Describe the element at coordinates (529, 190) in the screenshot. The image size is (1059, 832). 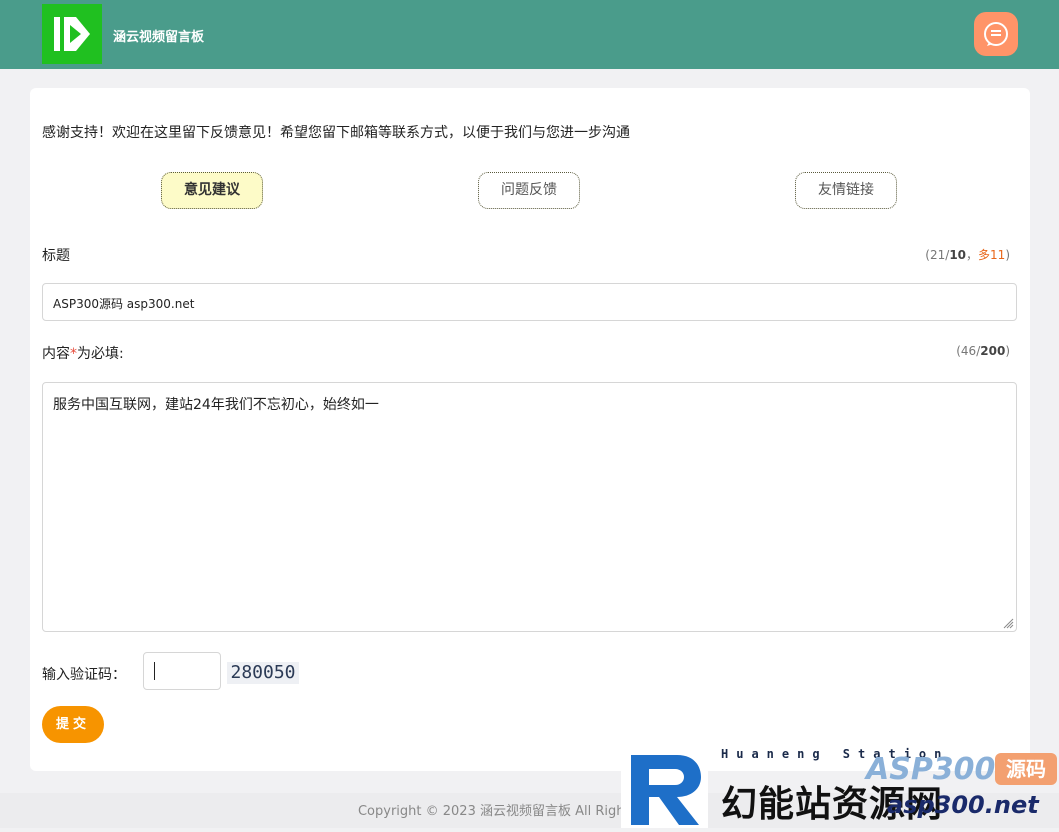
I see `tab-issue-feedback: 问题反馈` at that location.